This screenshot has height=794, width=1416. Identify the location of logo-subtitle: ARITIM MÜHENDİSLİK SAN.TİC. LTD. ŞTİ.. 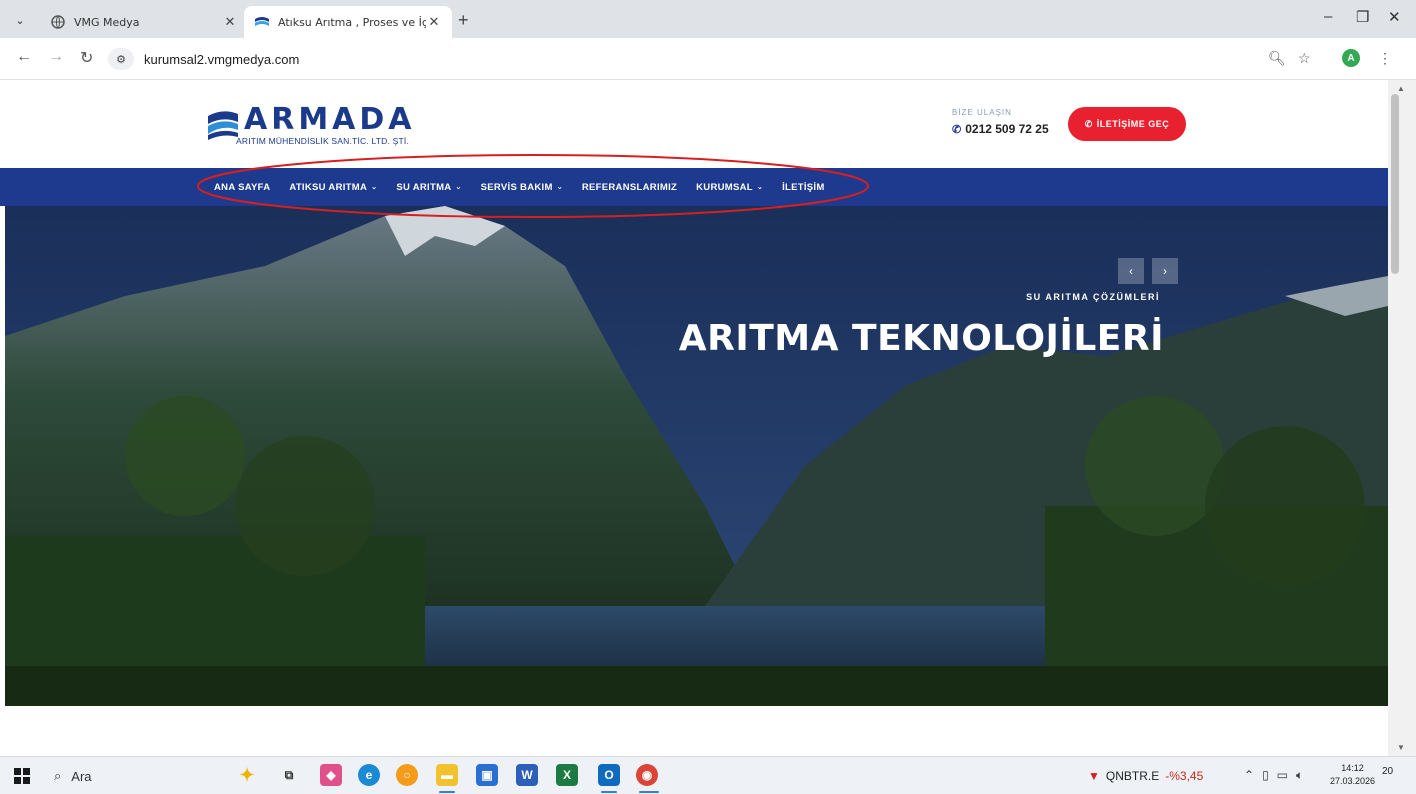
(323, 141).